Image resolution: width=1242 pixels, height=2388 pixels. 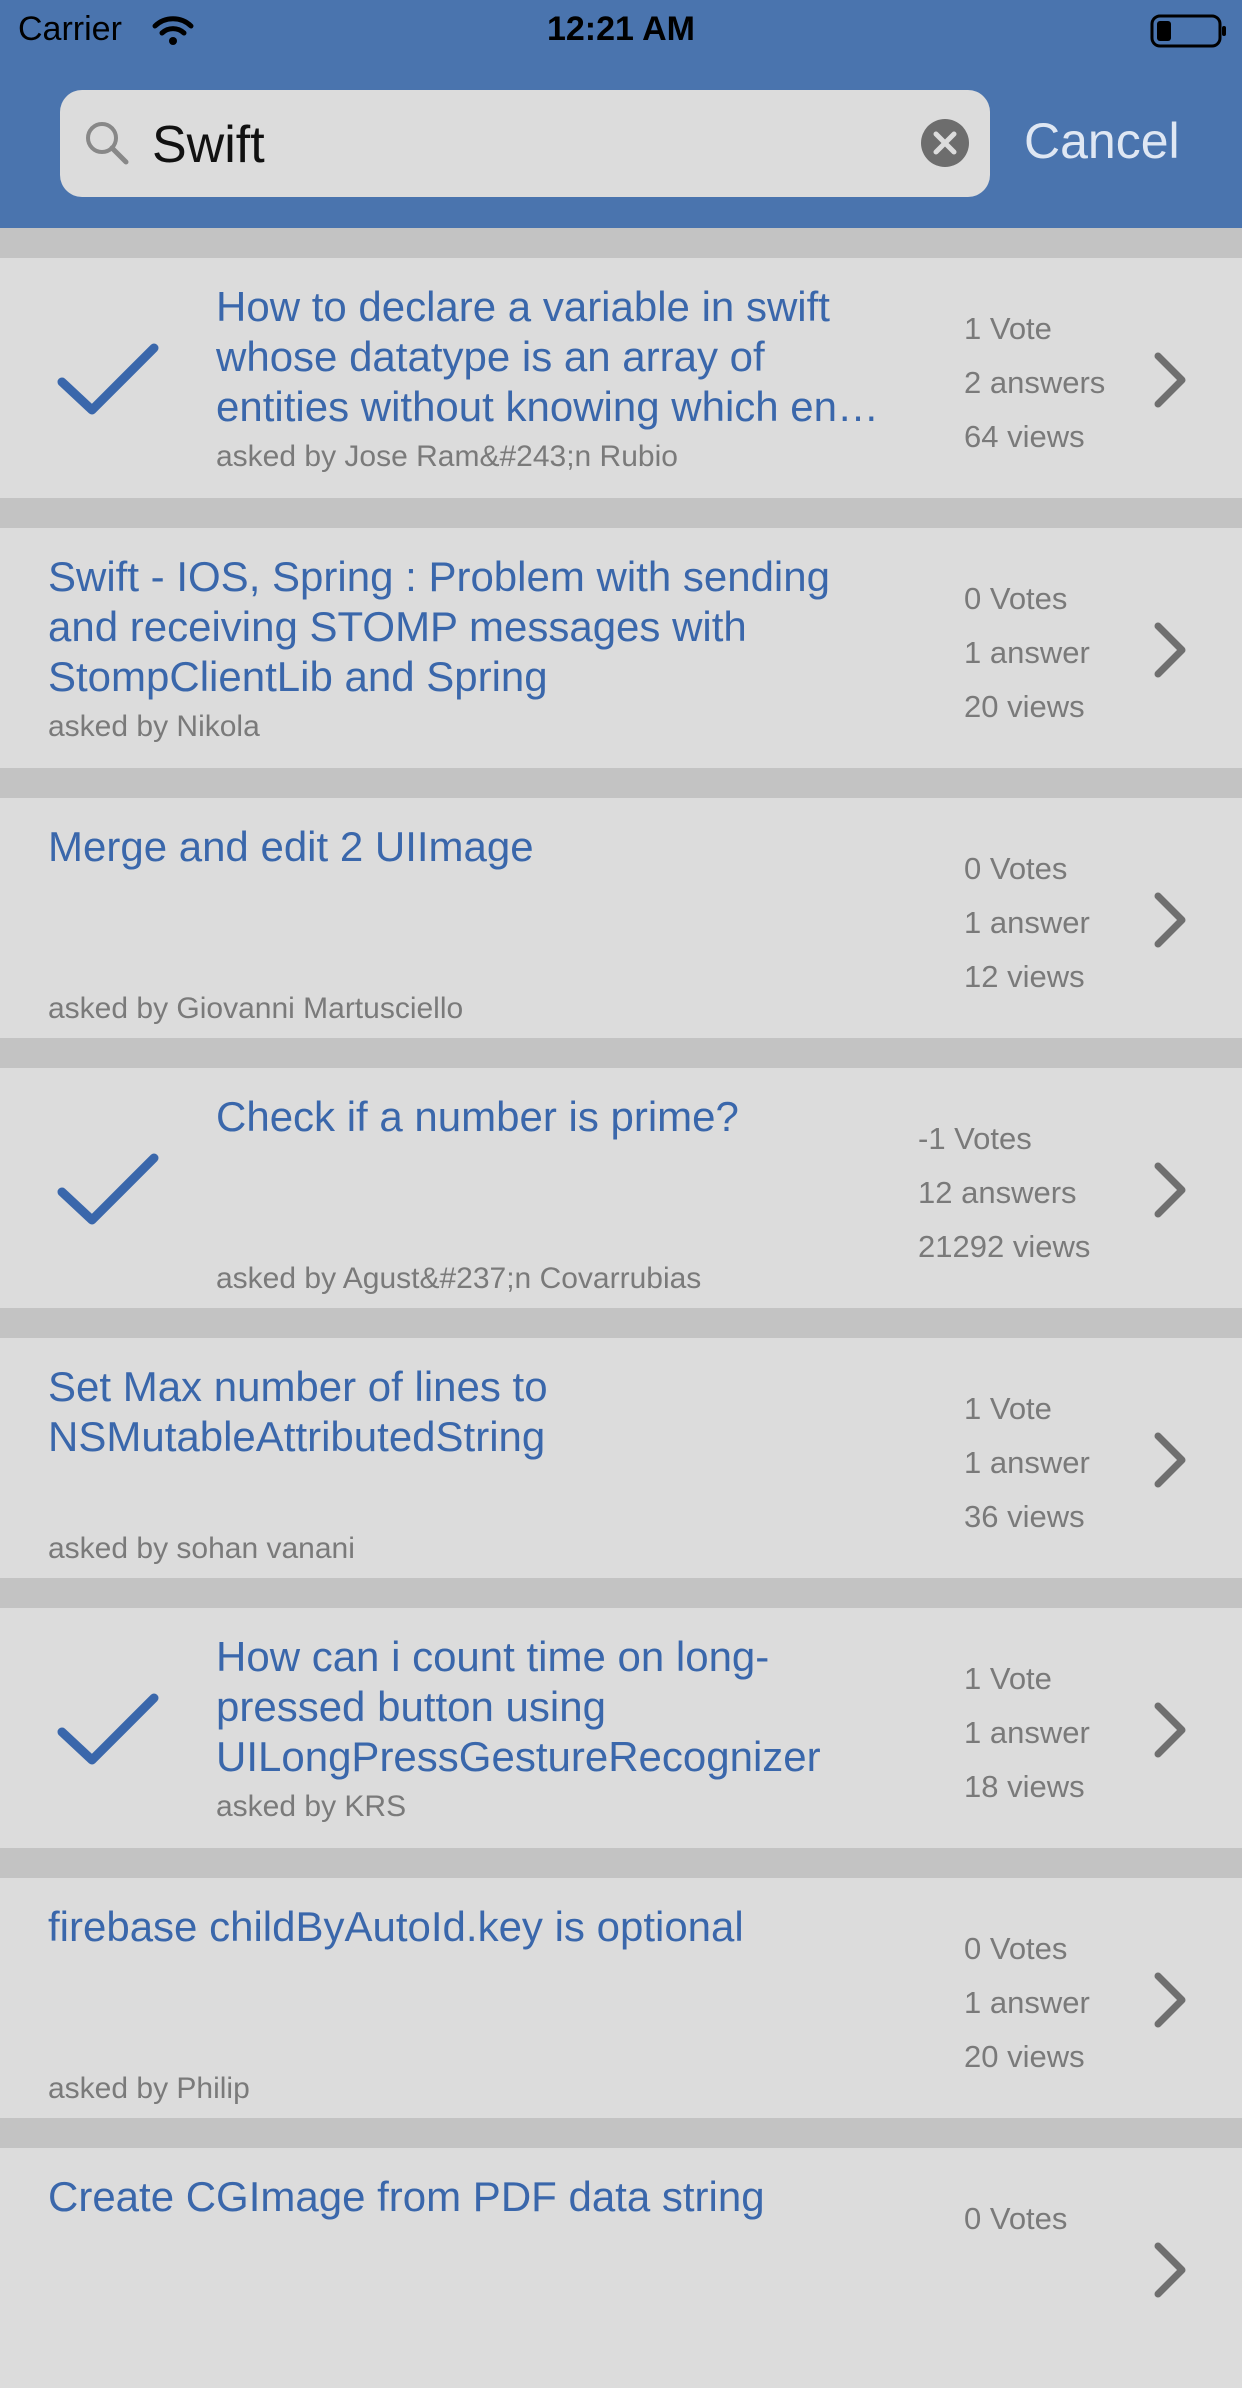 I want to click on clear-search-icon, so click(x=945, y=143).